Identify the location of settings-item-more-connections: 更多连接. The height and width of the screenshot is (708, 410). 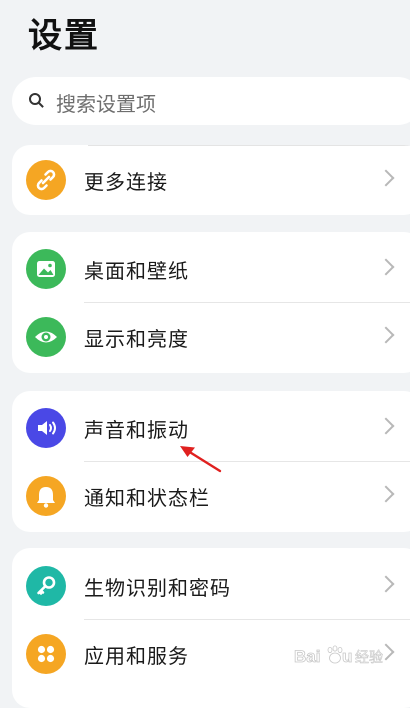
(211, 180).